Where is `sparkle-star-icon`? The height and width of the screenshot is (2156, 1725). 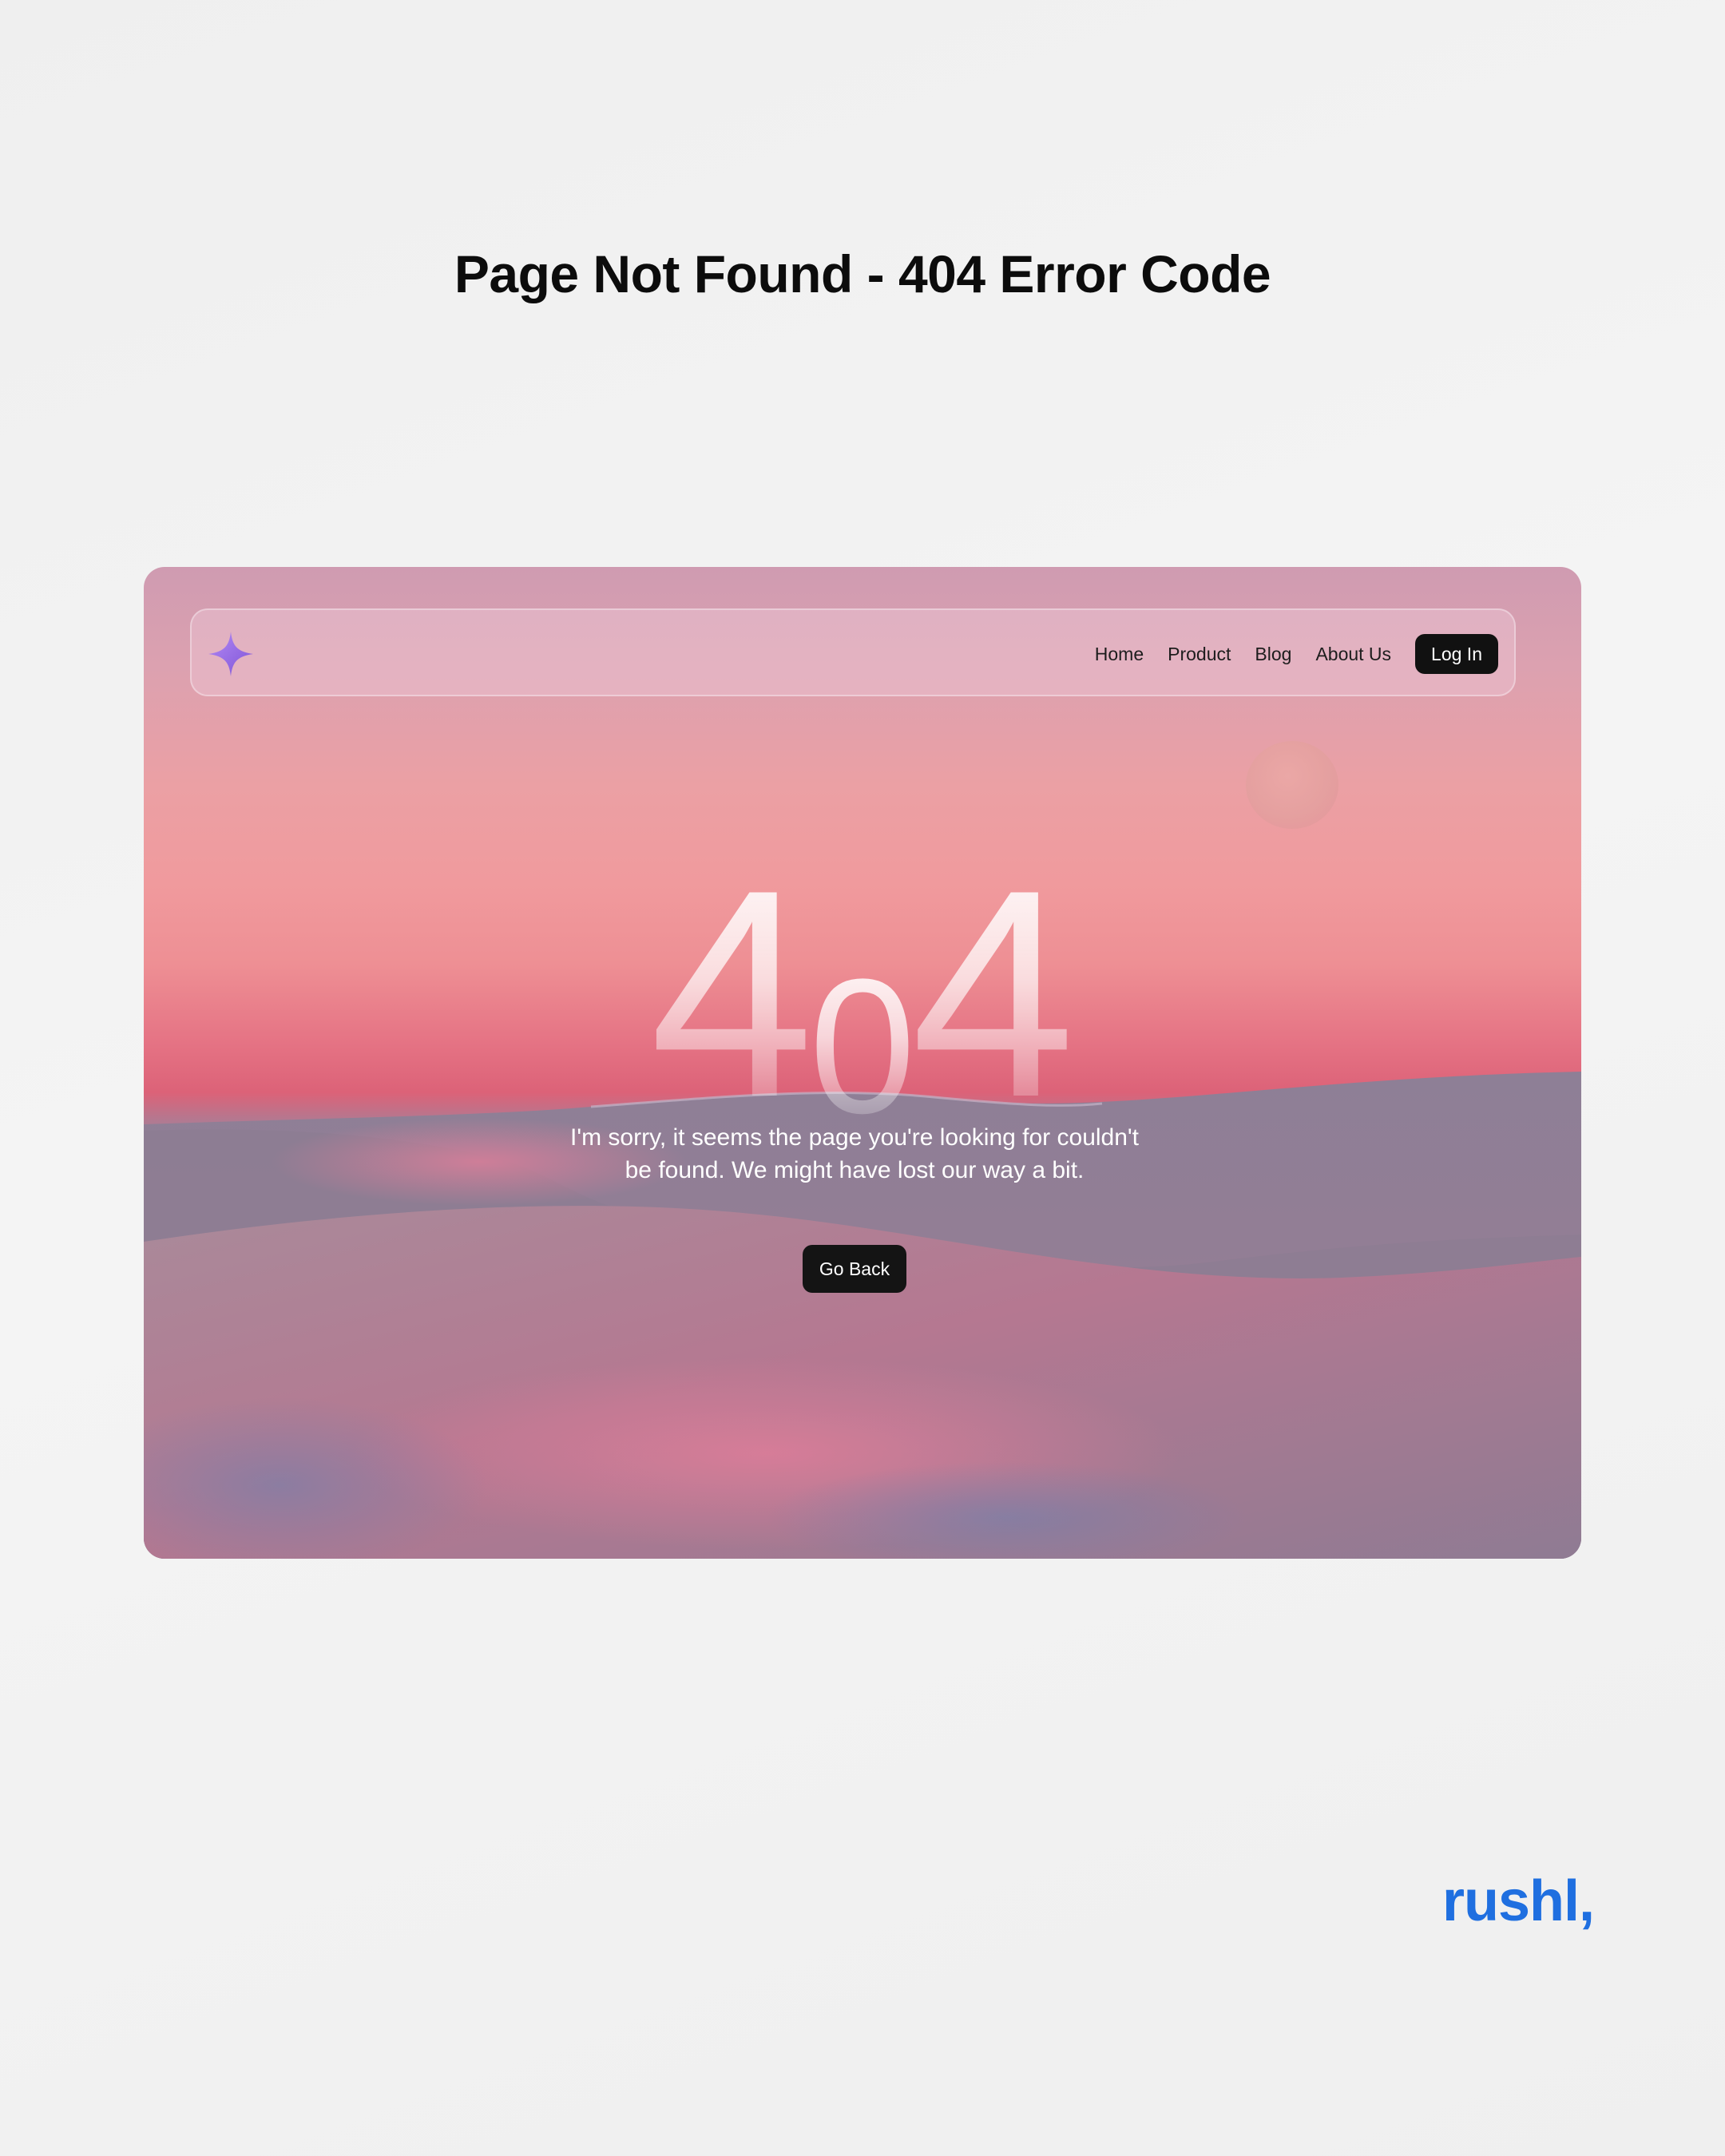
sparkle-star-icon is located at coordinates (231, 654).